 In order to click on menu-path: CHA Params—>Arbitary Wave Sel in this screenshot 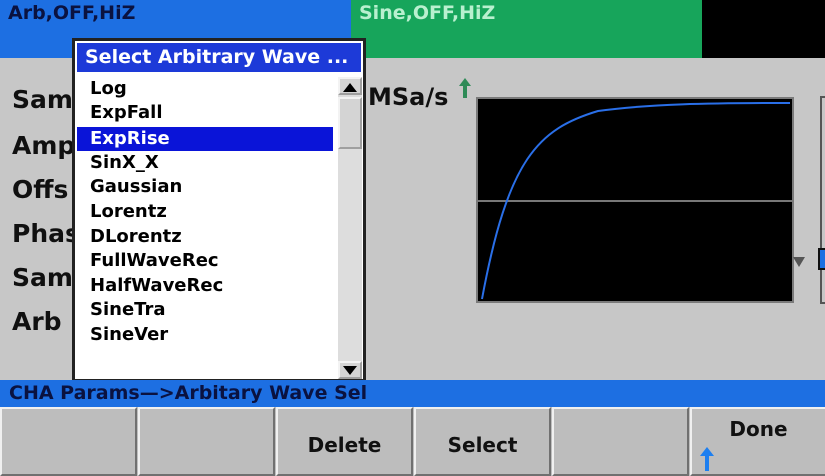, I will do `click(188, 393)`.